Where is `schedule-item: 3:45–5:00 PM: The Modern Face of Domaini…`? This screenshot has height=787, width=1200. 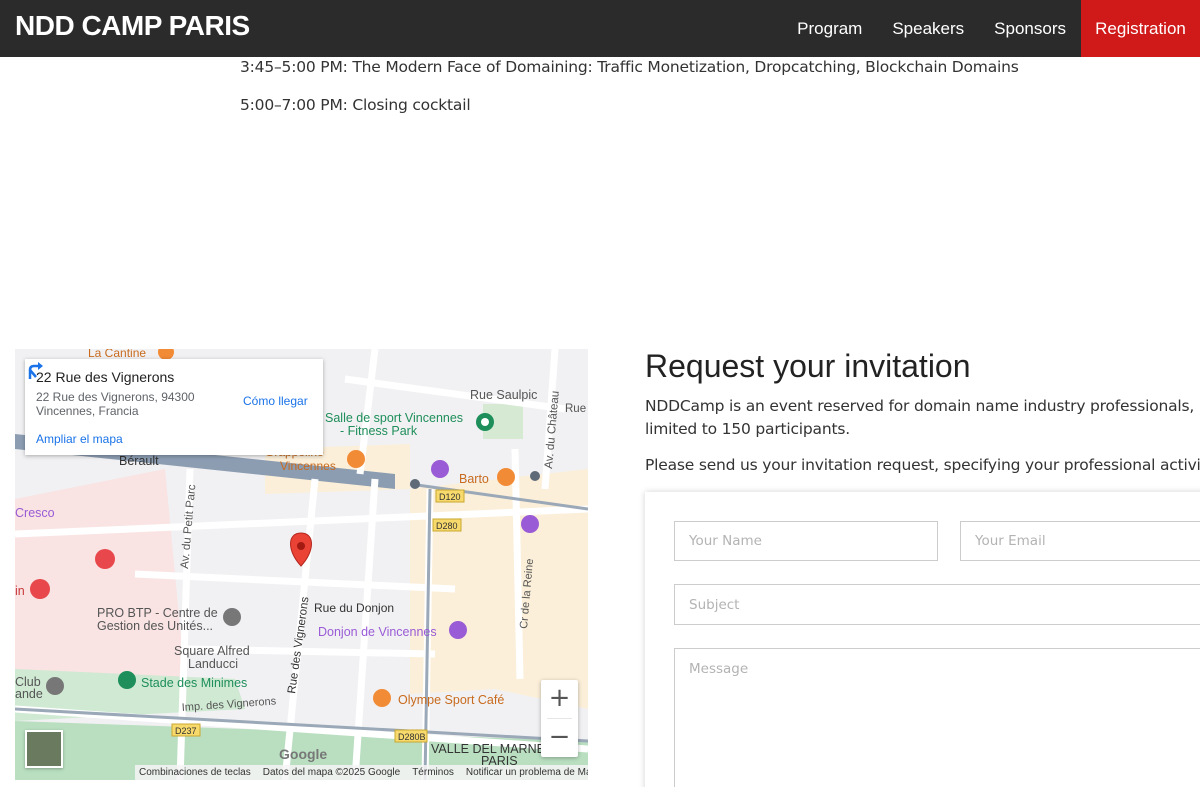
schedule-item: 3:45–5:00 PM: The Modern Face of Domaini… is located at coordinates (629, 67).